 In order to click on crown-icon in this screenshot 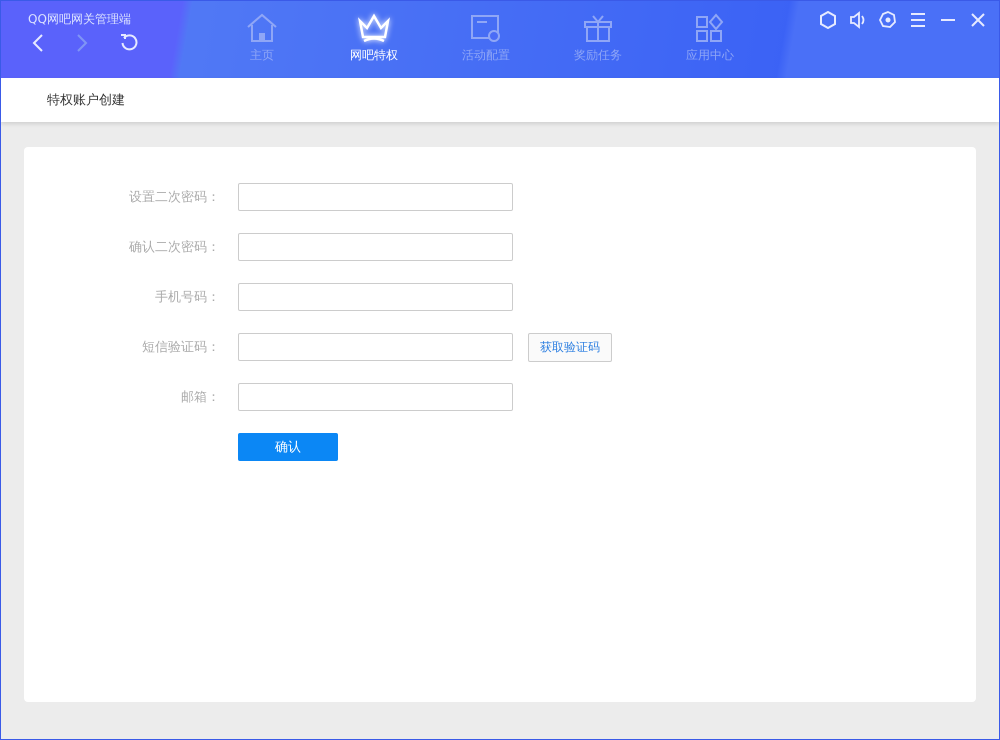, I will do `click(374, 28)`.